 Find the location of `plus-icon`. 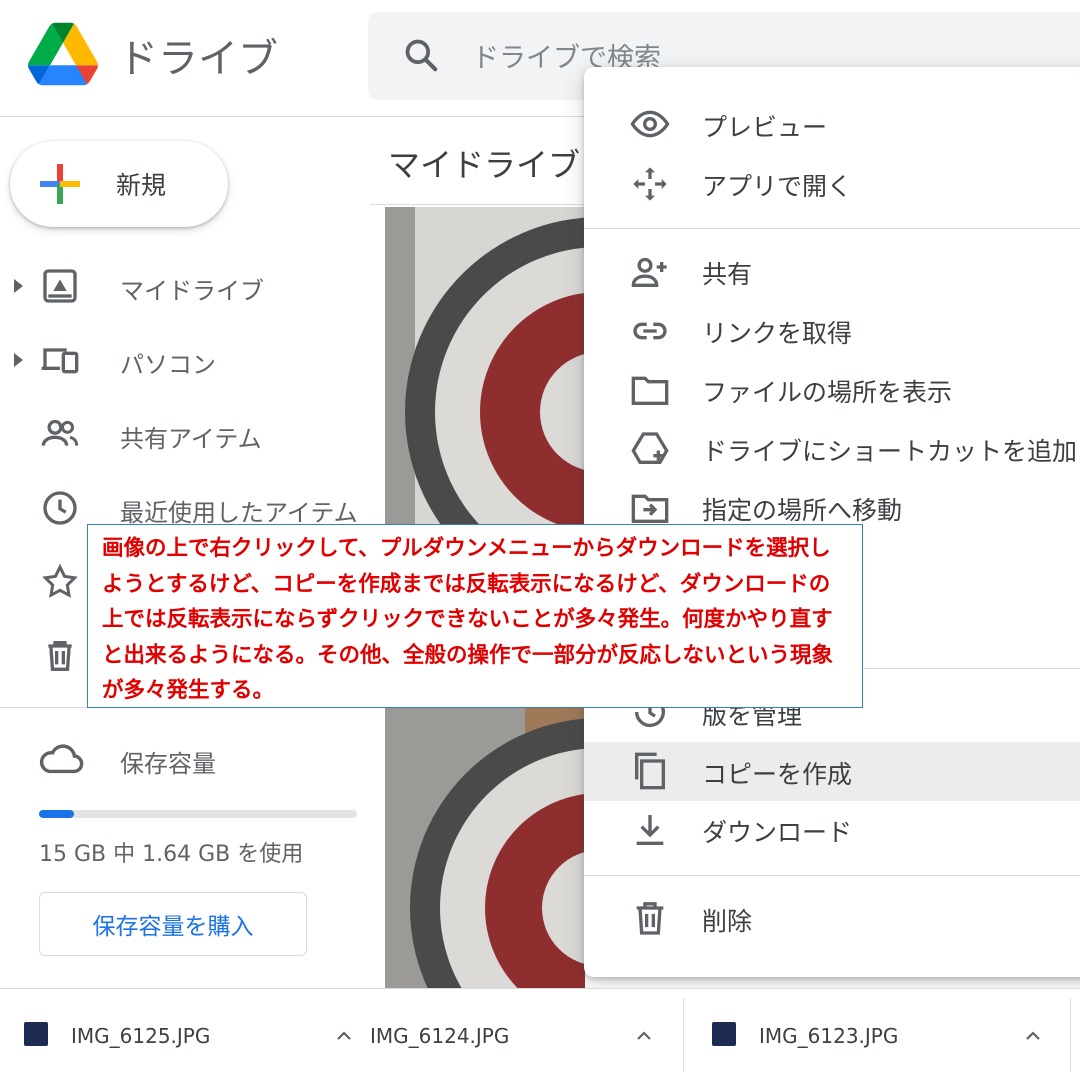

plus-icon is located at coordinates (60, 184).